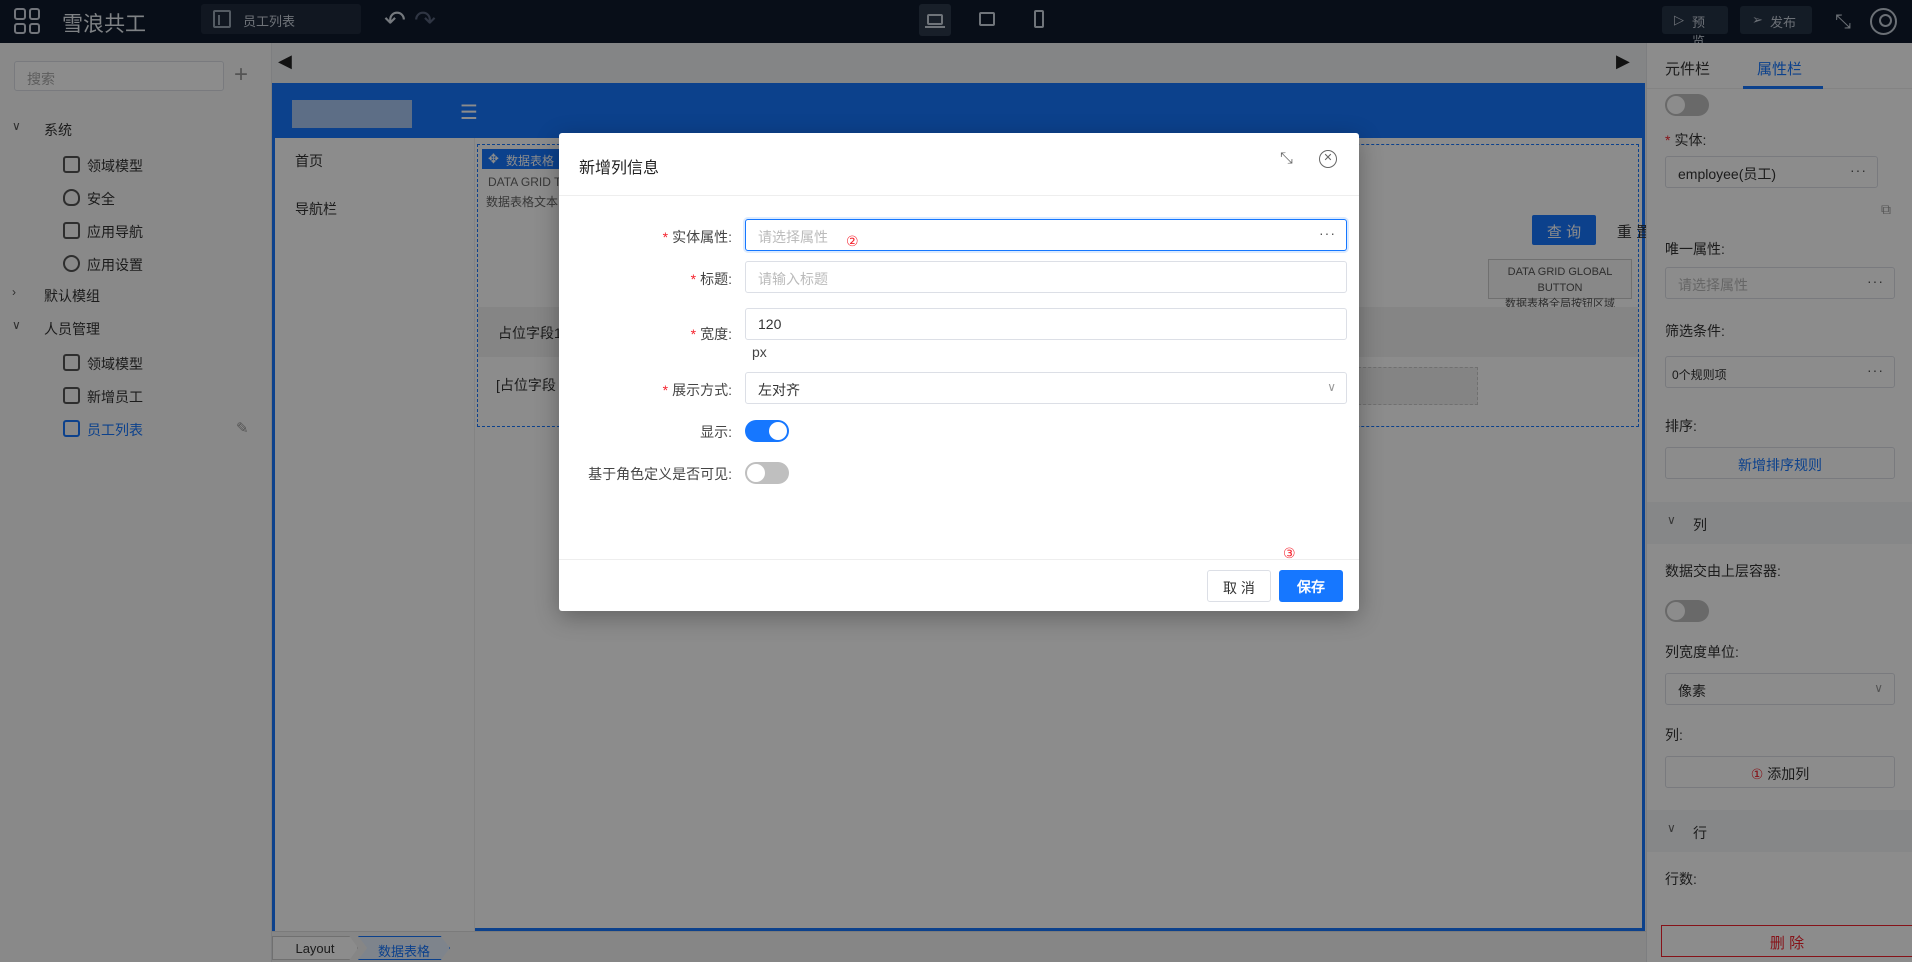 Image resolution: width=1912 pixels, height=962 pixels. What do you see at coordinates (1311, 586) in the screenshot?
I see `save-button: 保存` at bounding box center [1311, 586].